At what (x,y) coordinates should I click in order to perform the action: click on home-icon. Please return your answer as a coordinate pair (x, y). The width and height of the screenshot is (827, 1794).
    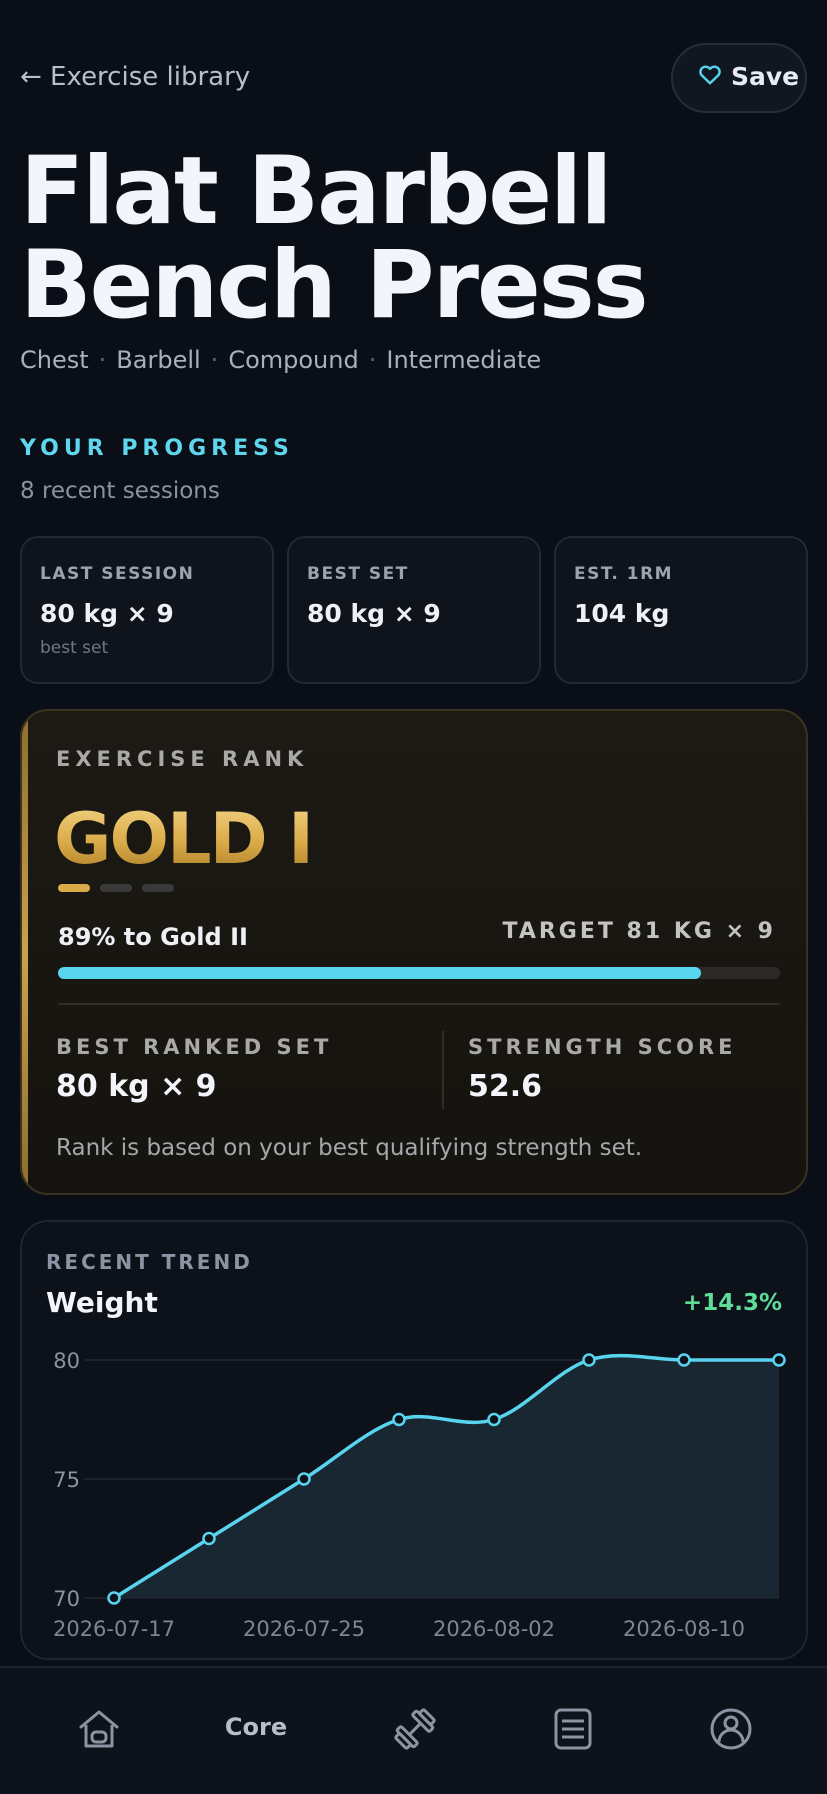
    Looking at the image, I should click on (99, 1729).